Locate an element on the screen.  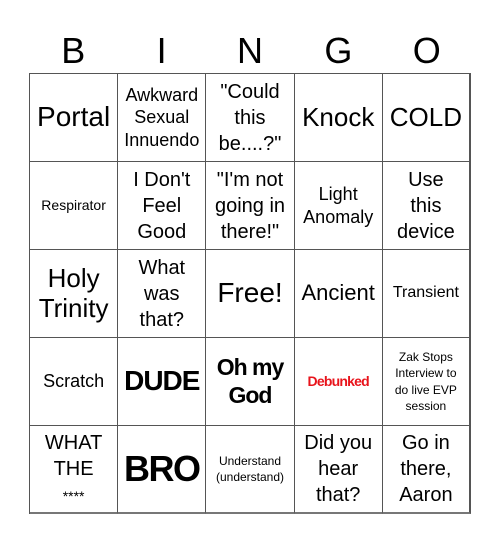
cell-text: Transient is located at coordinates (425, 293).